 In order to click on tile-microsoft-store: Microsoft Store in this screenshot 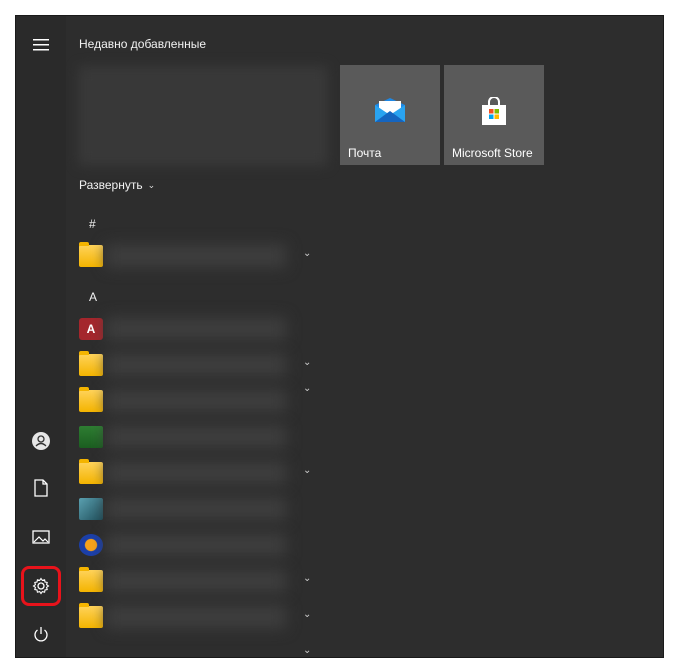, I will do `click(494, 115)`.